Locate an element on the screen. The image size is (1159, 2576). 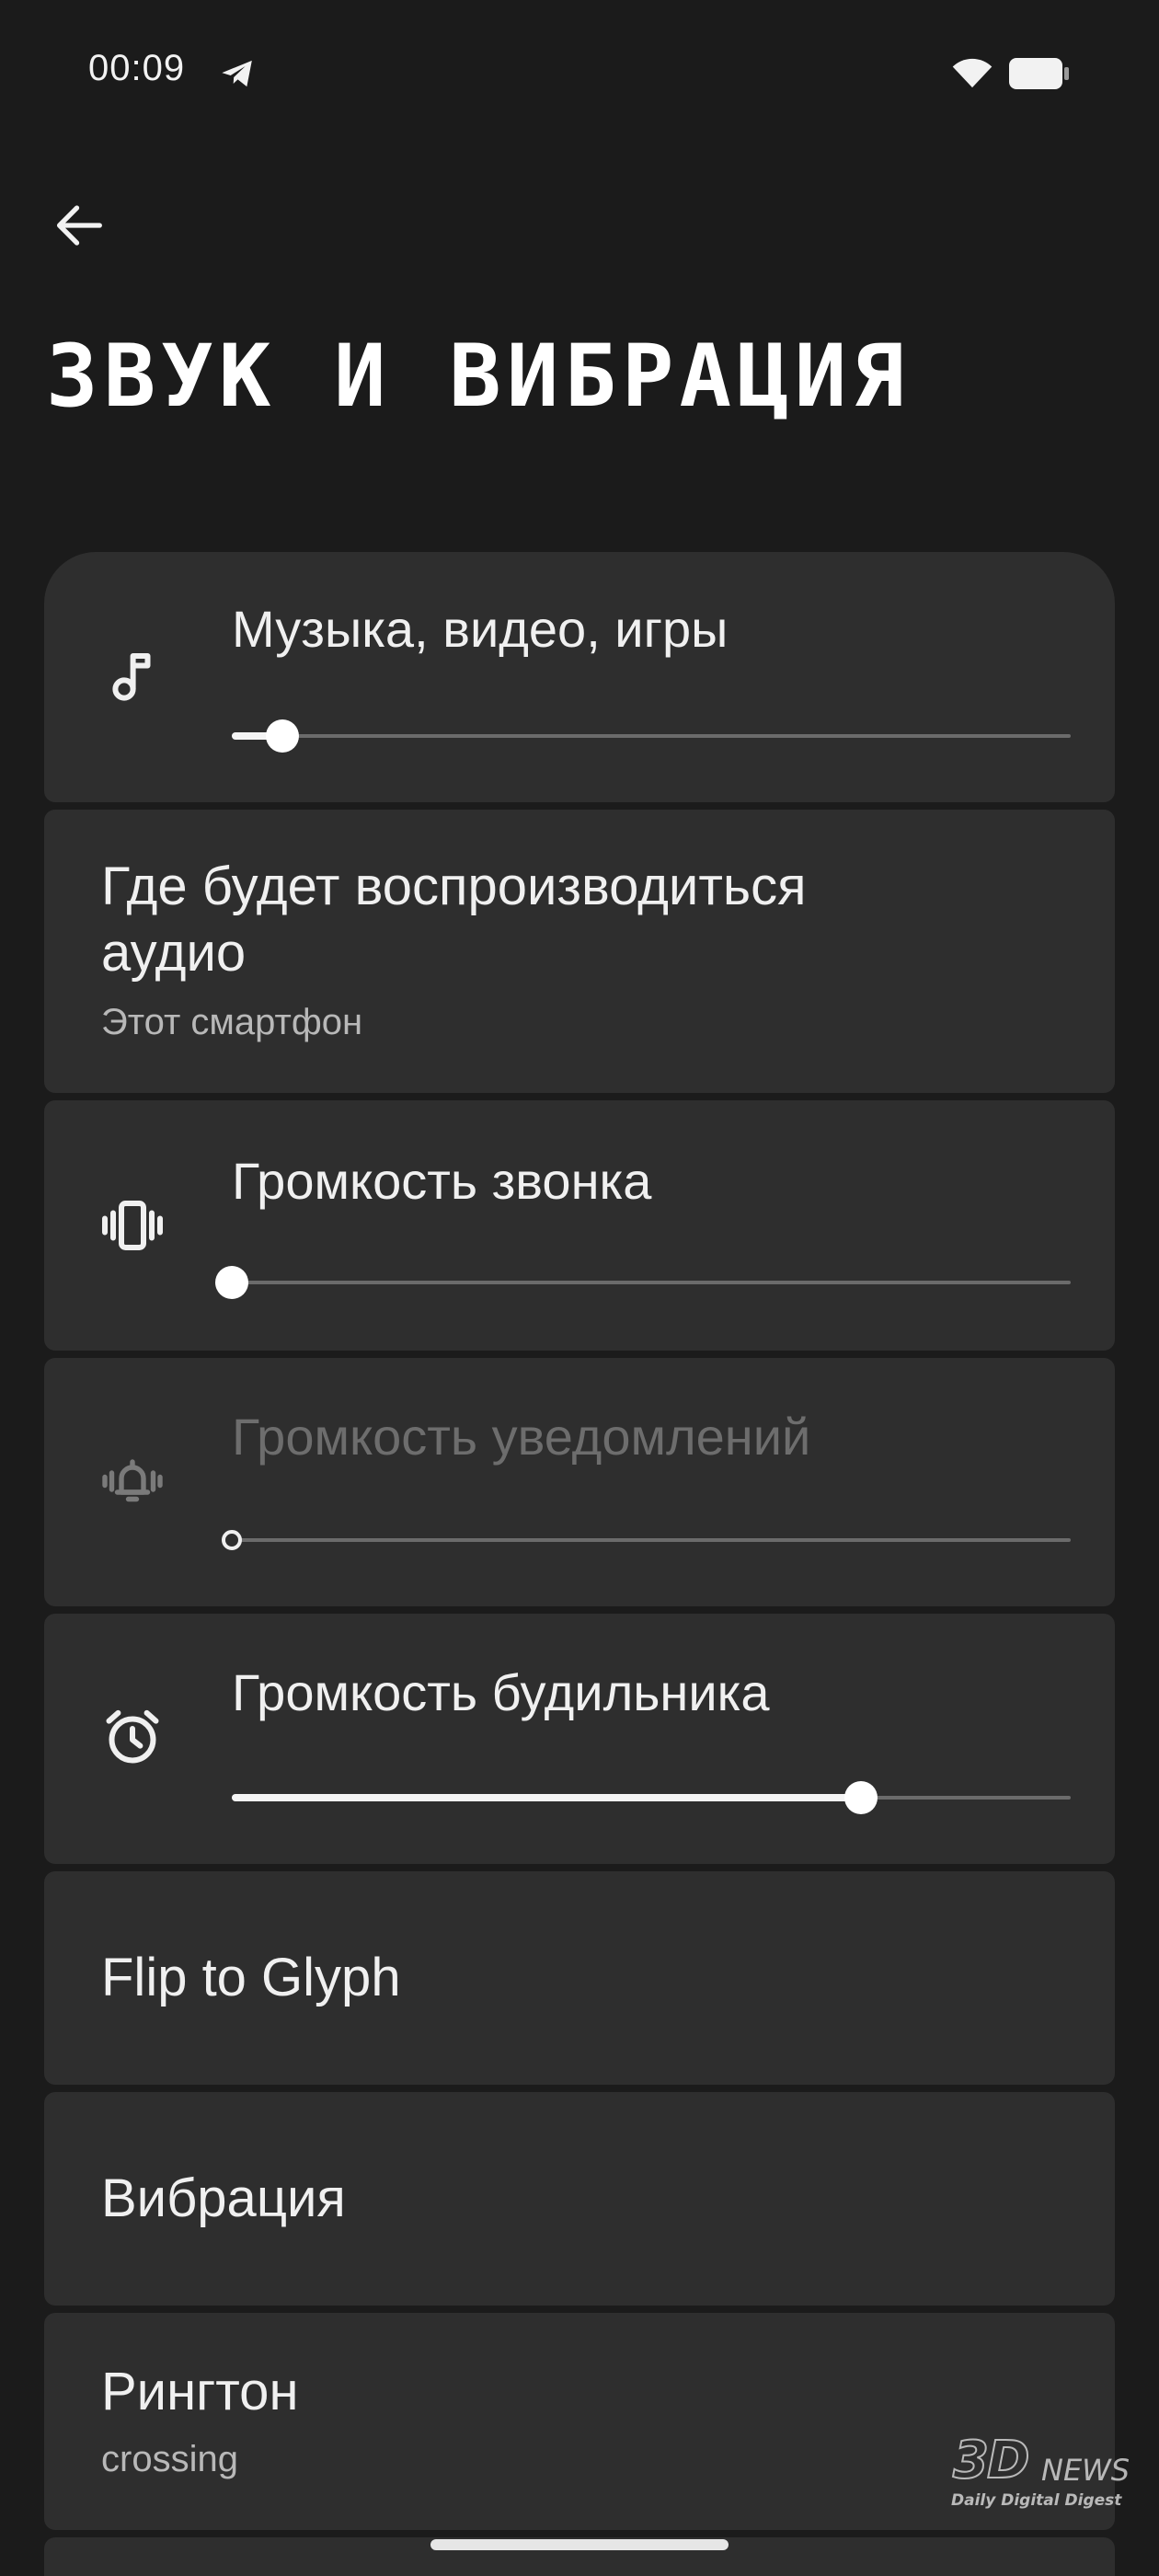
watermark-news-text: NEWS is located at coordinates (1085, 2470).